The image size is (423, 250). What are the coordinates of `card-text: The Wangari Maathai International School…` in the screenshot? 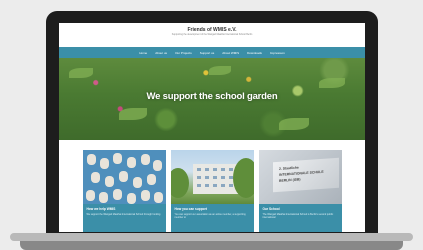 It's located at (298, 216).